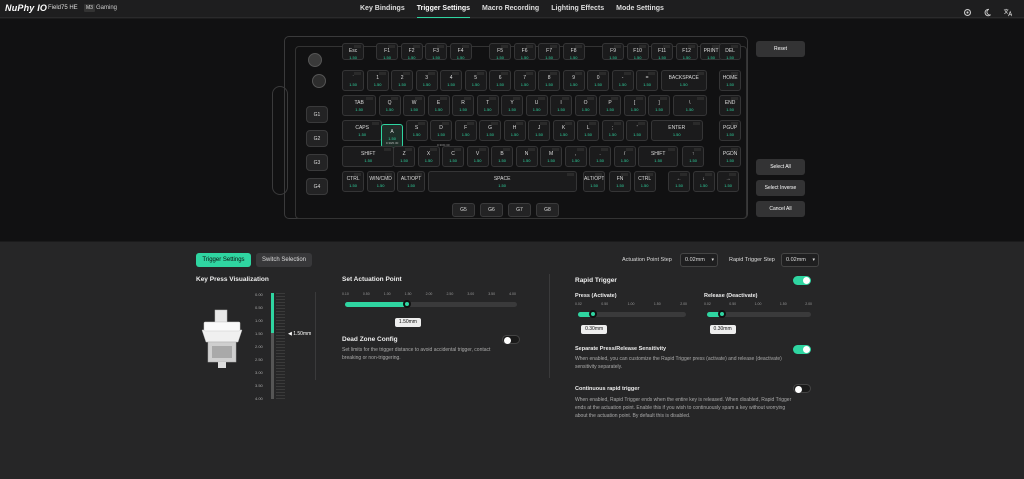 This screenshot has height=479, width=1024. Describe the element at coordinates (622, 80) in the screenshot. I see `key-1-11: -1.50` at that location.